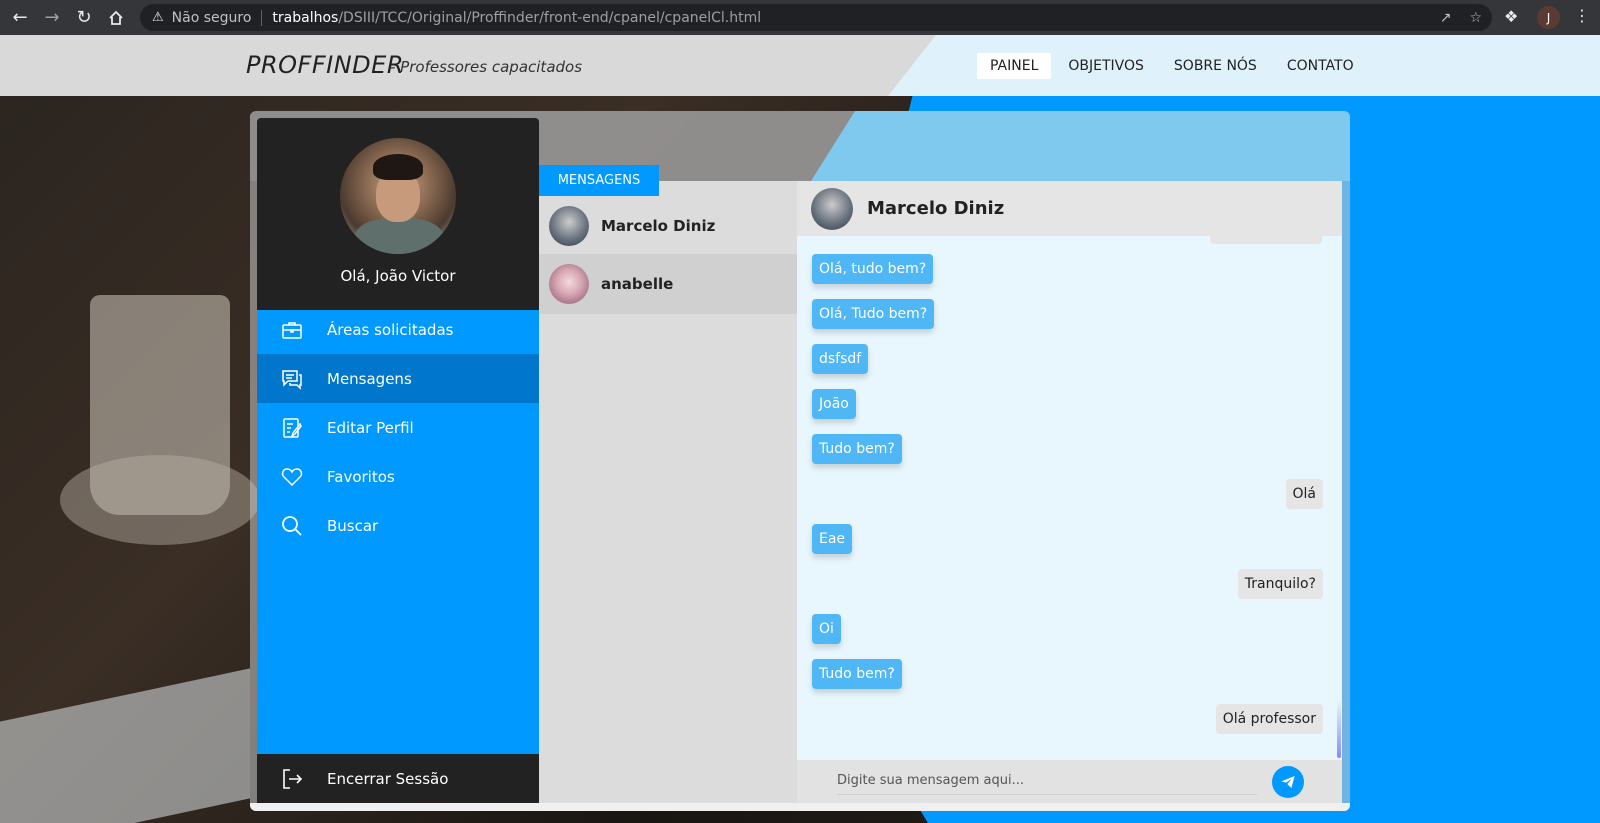 Image resolution: width=1600 pixels, height=823 pixels. What do you see at coordinates (52, 17) in the screenshot?
I see `forward-icon: →` at bounding box center [52, 17].